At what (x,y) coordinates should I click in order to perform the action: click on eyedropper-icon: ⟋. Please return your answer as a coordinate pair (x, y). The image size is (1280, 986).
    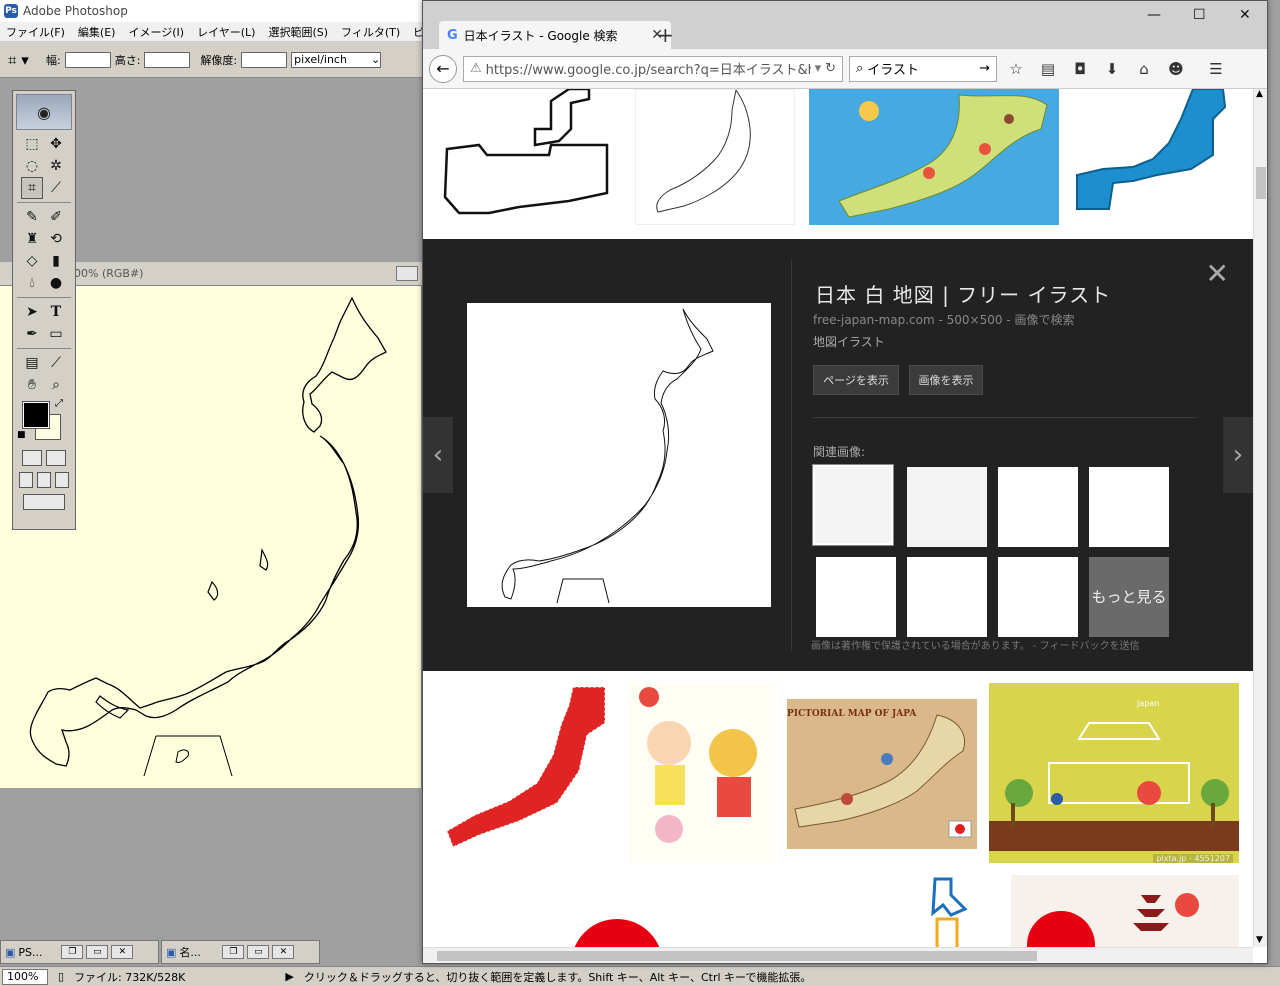
    Looking at the image, I should click on (56, 363).